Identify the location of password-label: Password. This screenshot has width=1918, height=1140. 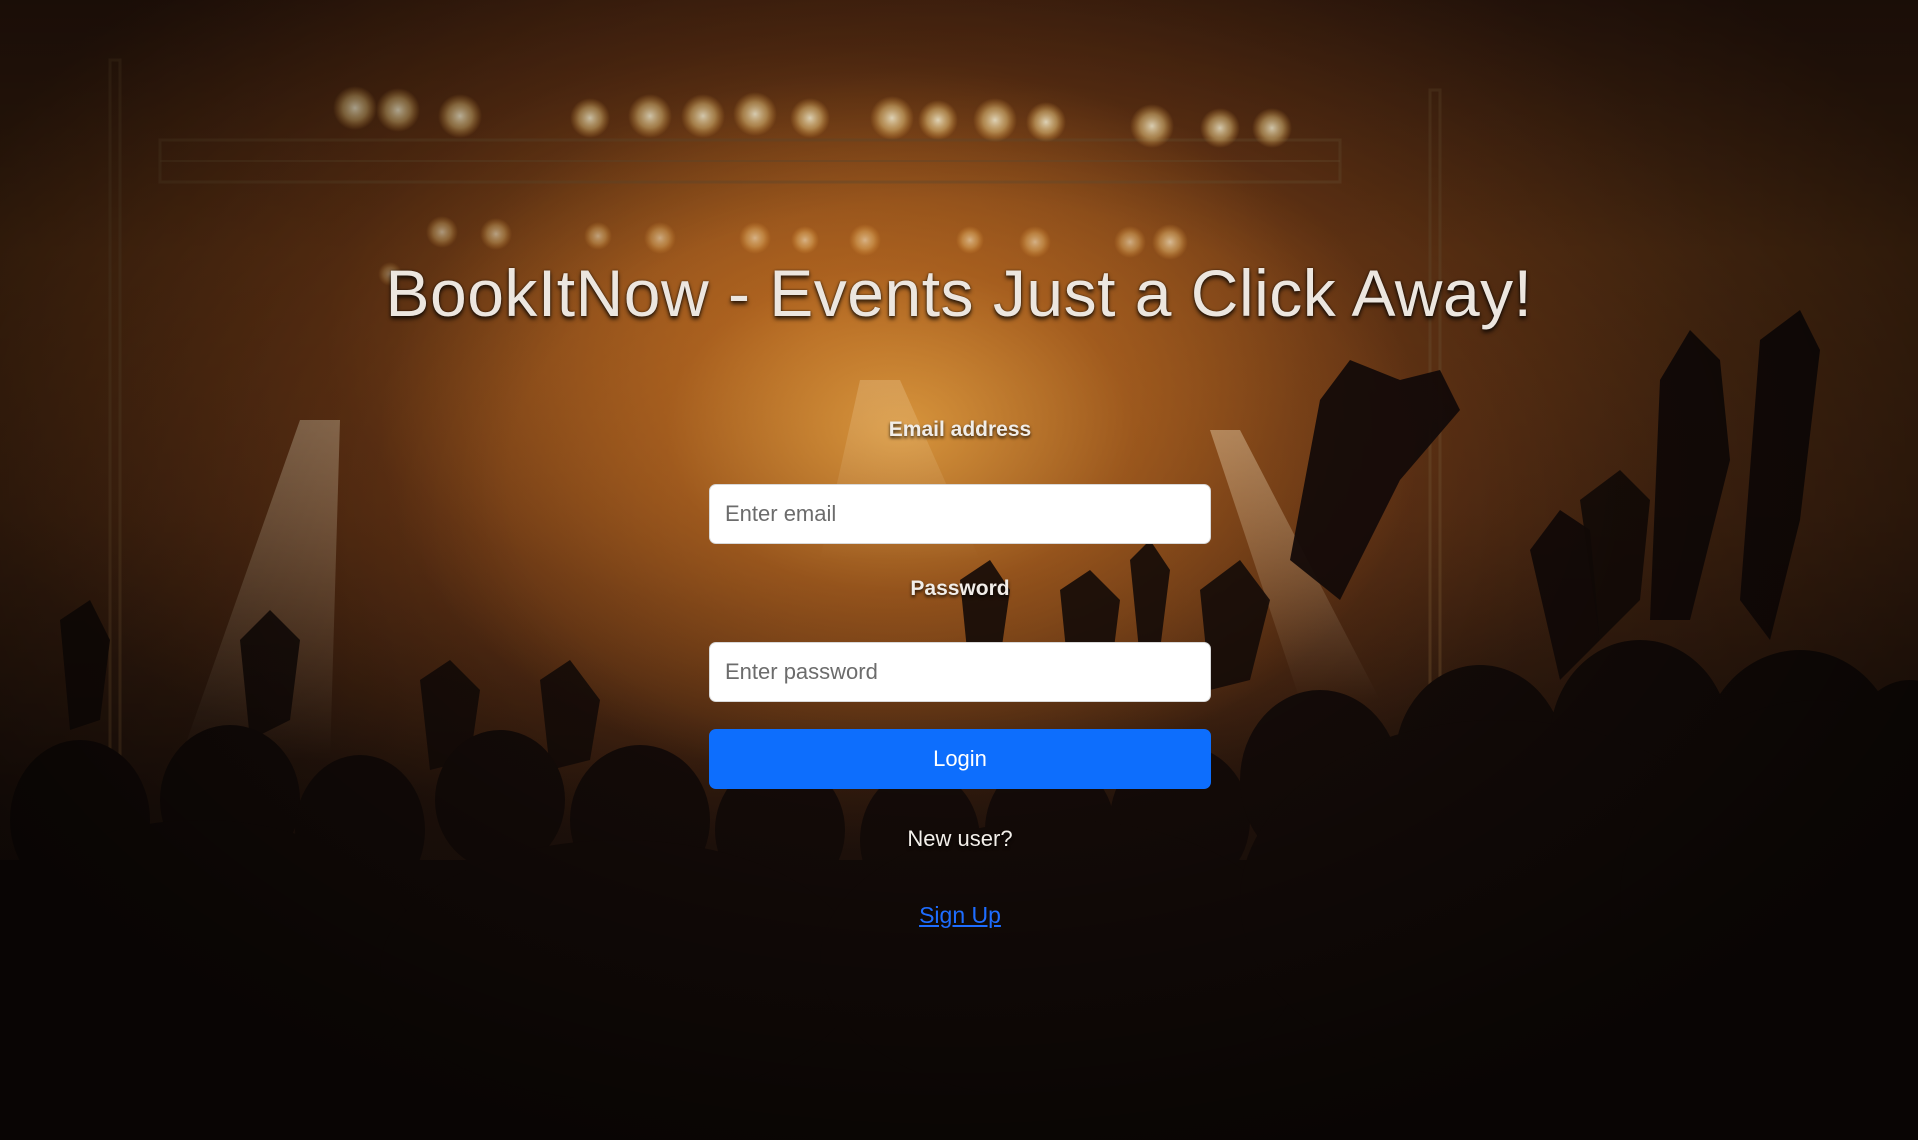
(960, 588).